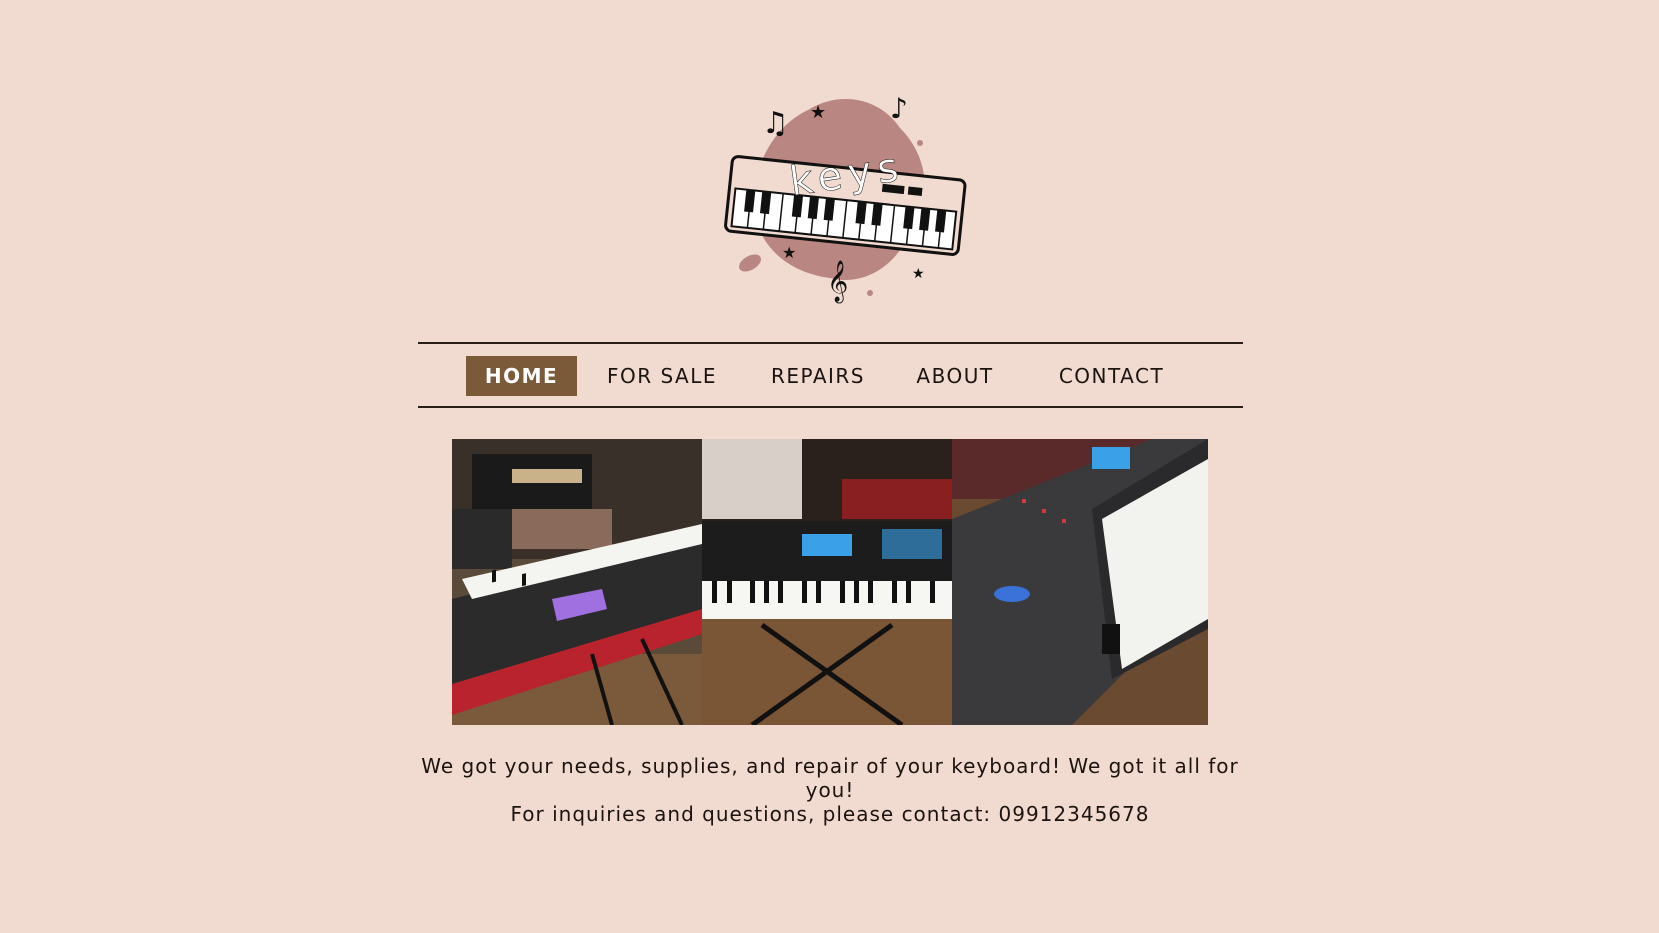  I want to click on keyboard-photo-side, so click(1080, 582).